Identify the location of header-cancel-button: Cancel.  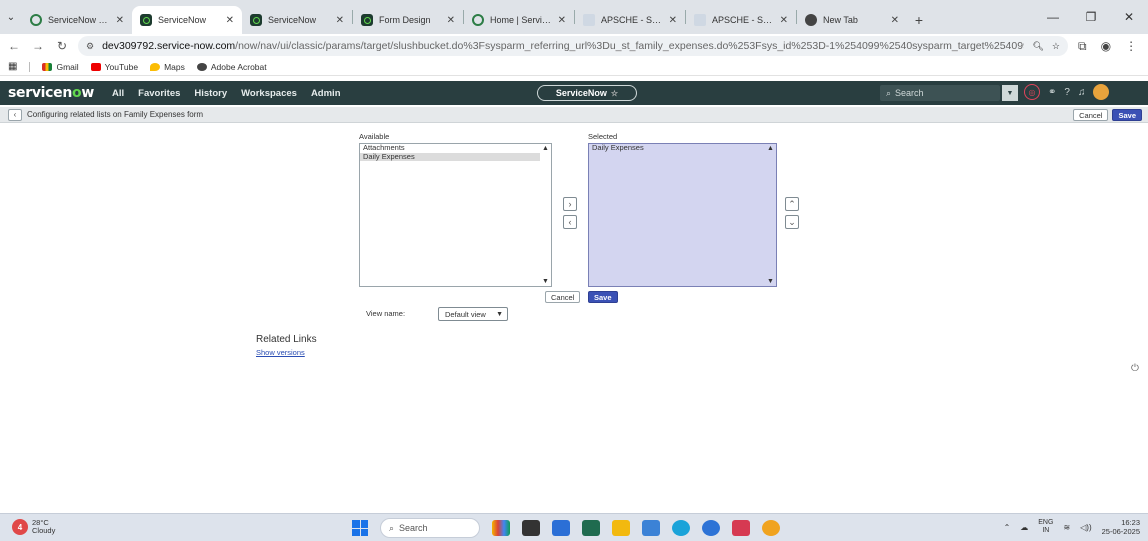
(1091, 115).